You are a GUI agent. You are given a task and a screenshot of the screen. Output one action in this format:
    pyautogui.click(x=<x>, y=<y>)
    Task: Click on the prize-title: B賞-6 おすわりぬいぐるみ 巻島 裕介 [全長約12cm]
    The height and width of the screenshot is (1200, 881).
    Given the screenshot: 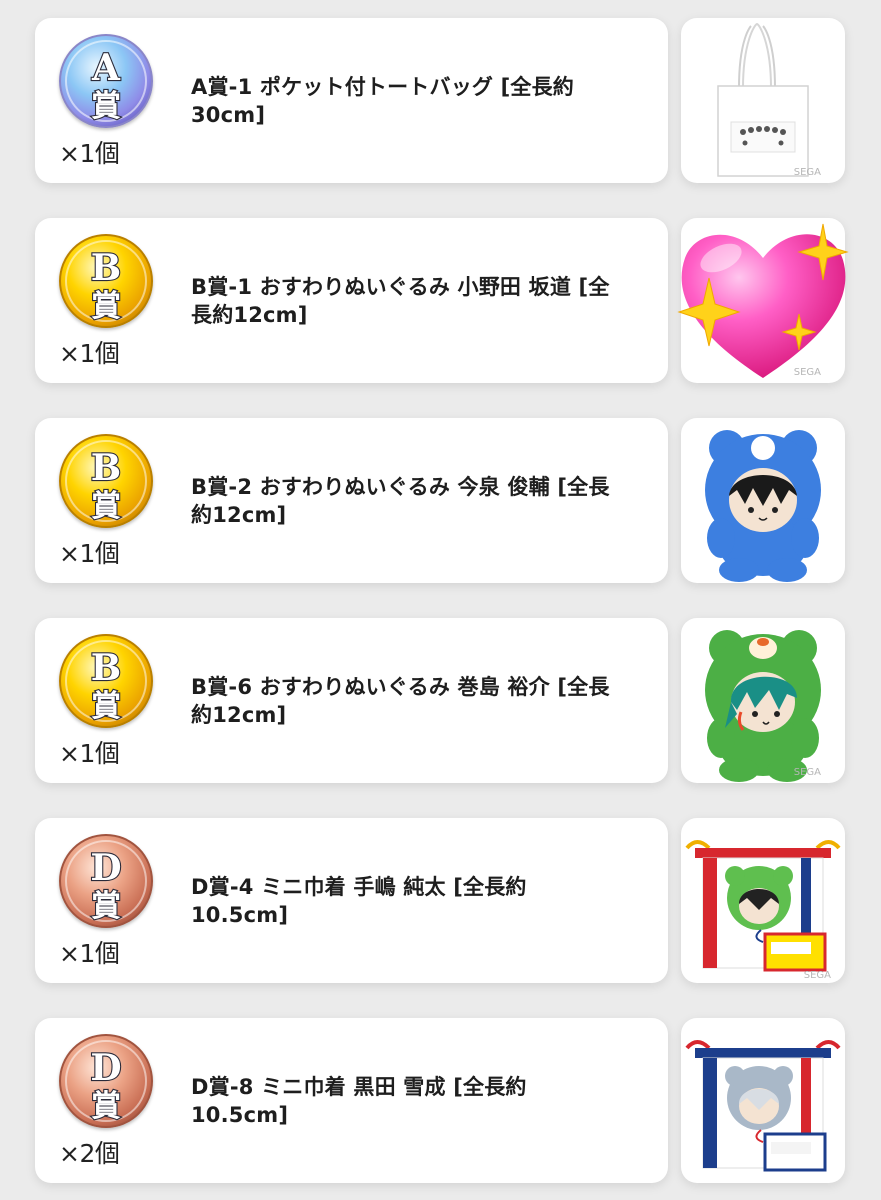 What is the action you would take?
    pyautogui.click(x=400, y=701)
    